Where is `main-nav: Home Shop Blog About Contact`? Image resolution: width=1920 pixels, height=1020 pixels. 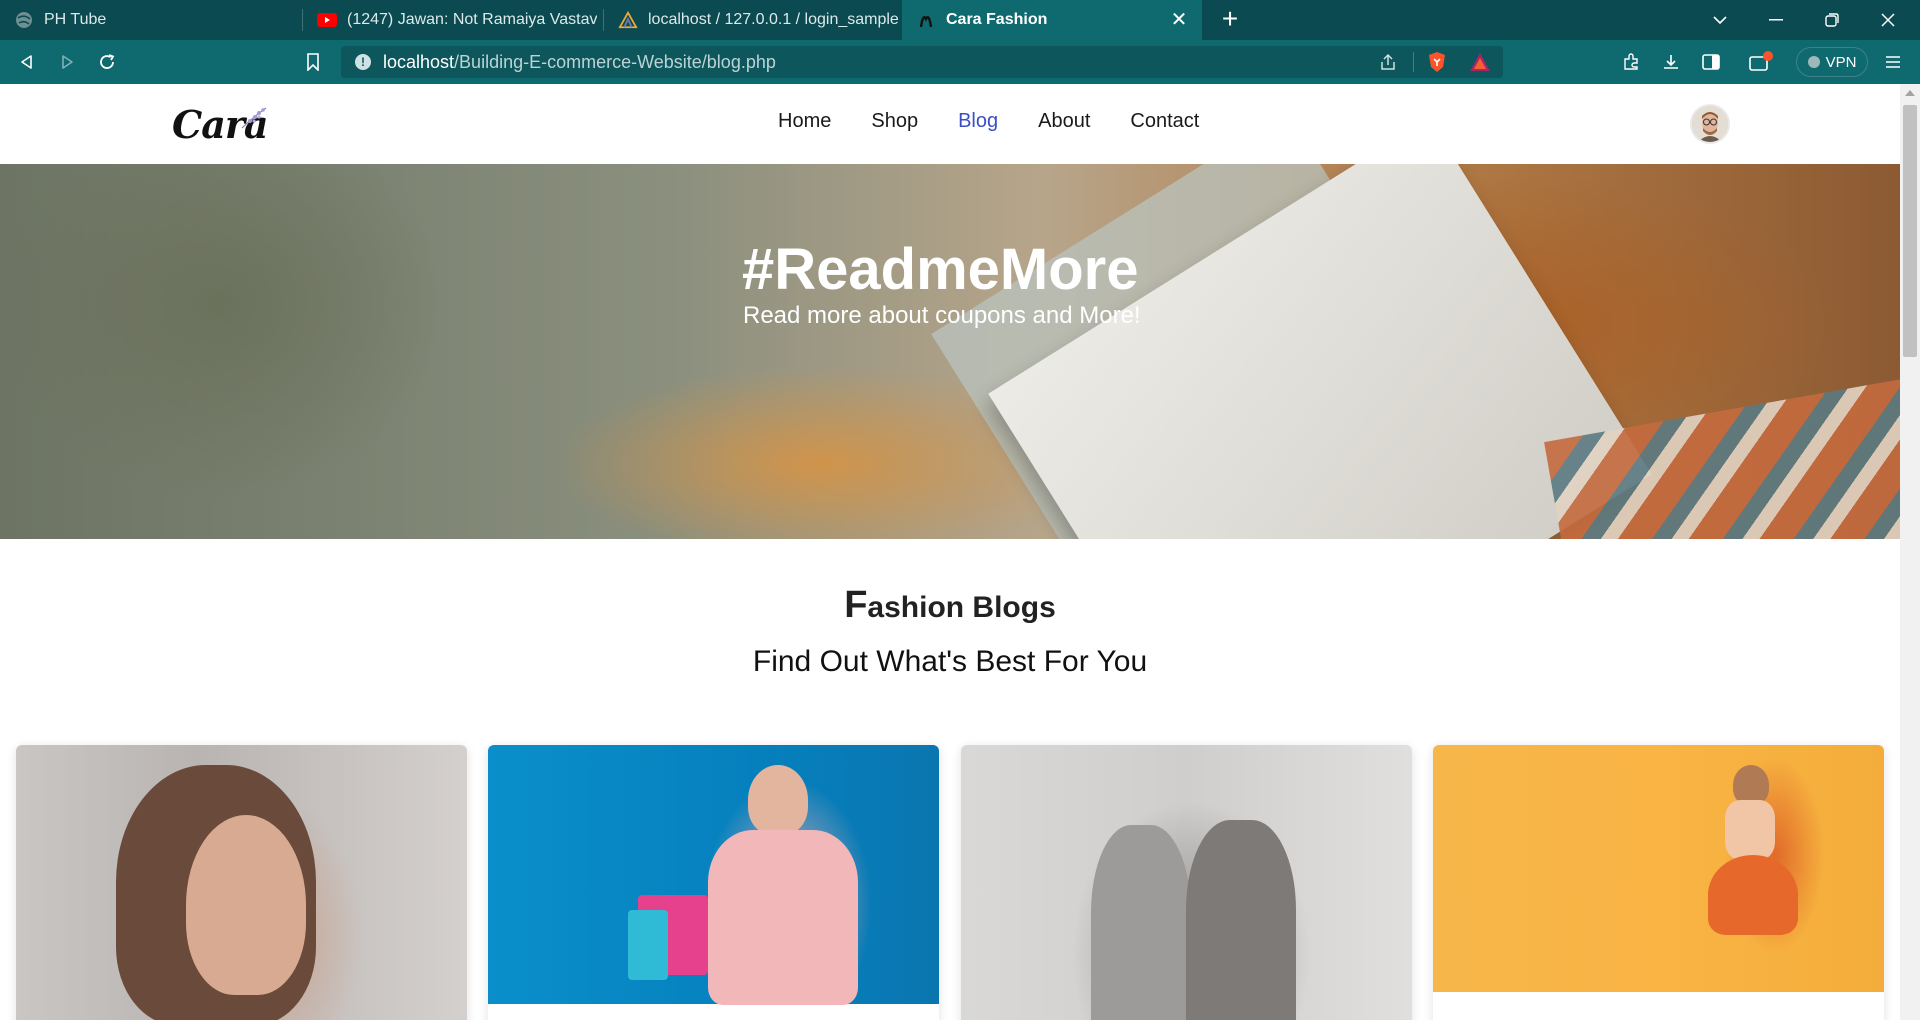
main-nav: Home Shop Blog About Contact is located at coordinates (988, 121).